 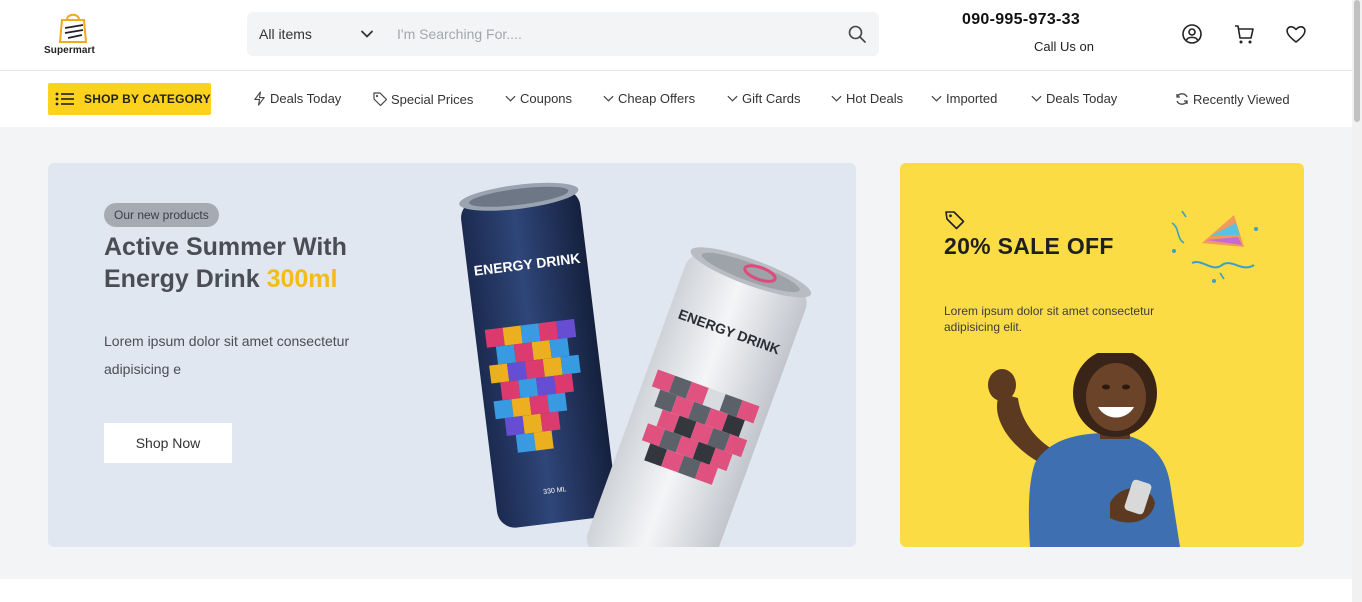 What do you see at coordinates (1084, 450) in the screenshot?
I see `happy-woman-image` at bounding box center [1084, 450].